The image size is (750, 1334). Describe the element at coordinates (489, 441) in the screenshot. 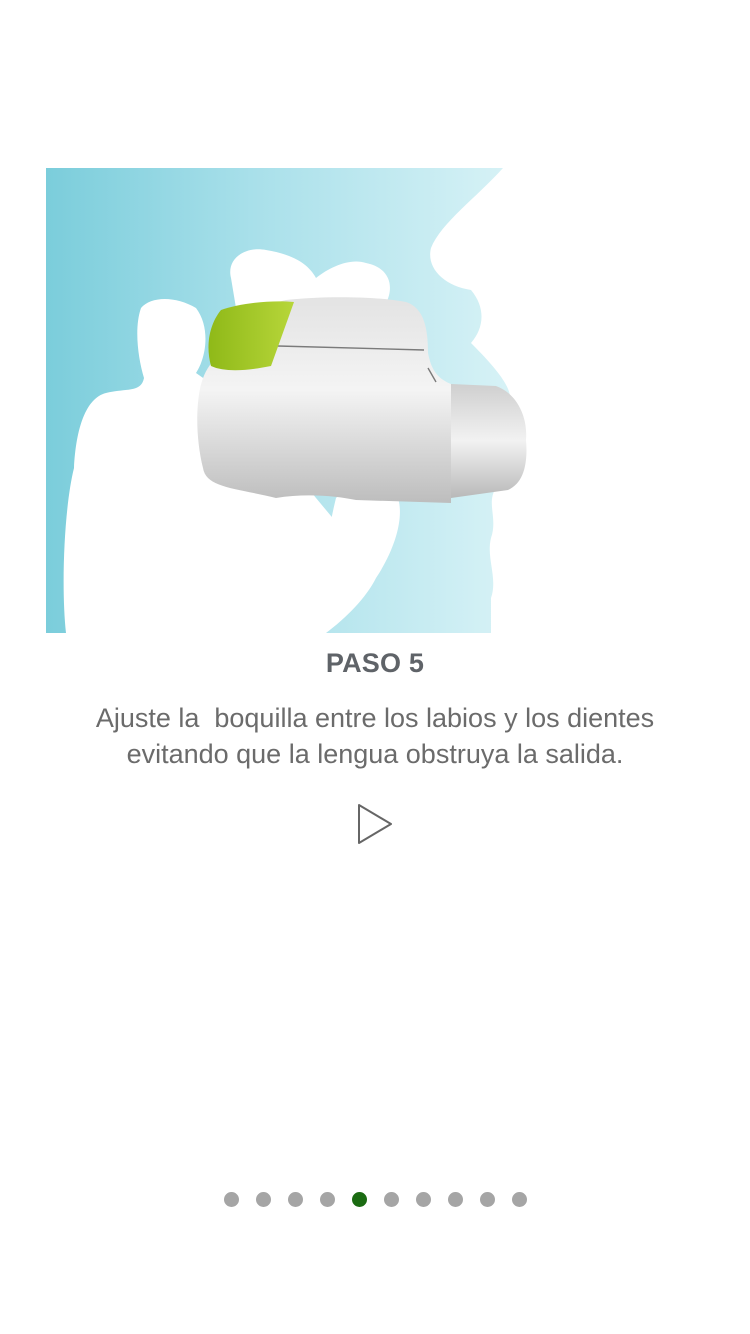

I see `inhaler-mouthpiece` at that location.